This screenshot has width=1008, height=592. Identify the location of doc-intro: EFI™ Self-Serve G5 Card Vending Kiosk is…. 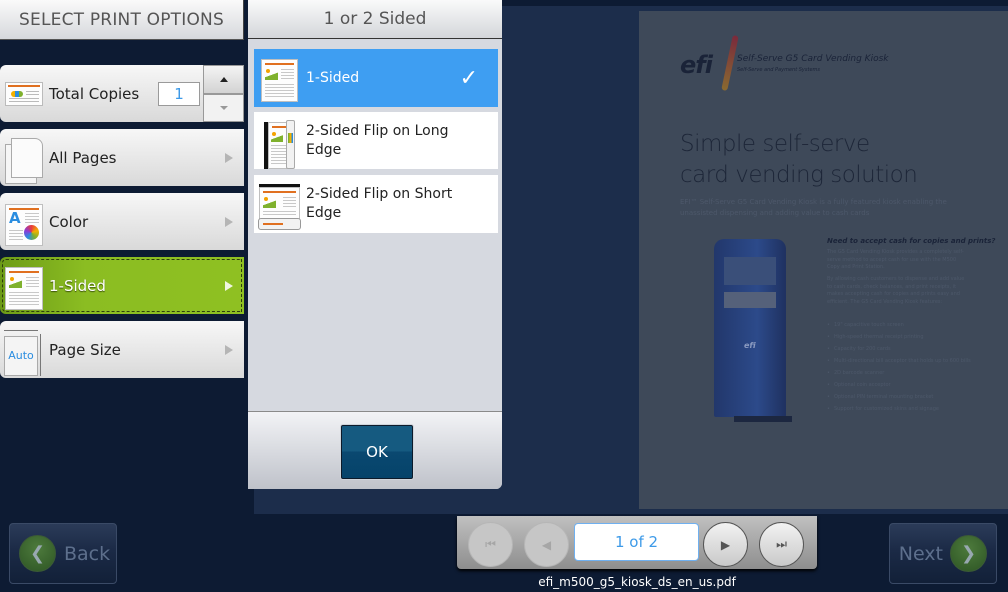
(813, 207).